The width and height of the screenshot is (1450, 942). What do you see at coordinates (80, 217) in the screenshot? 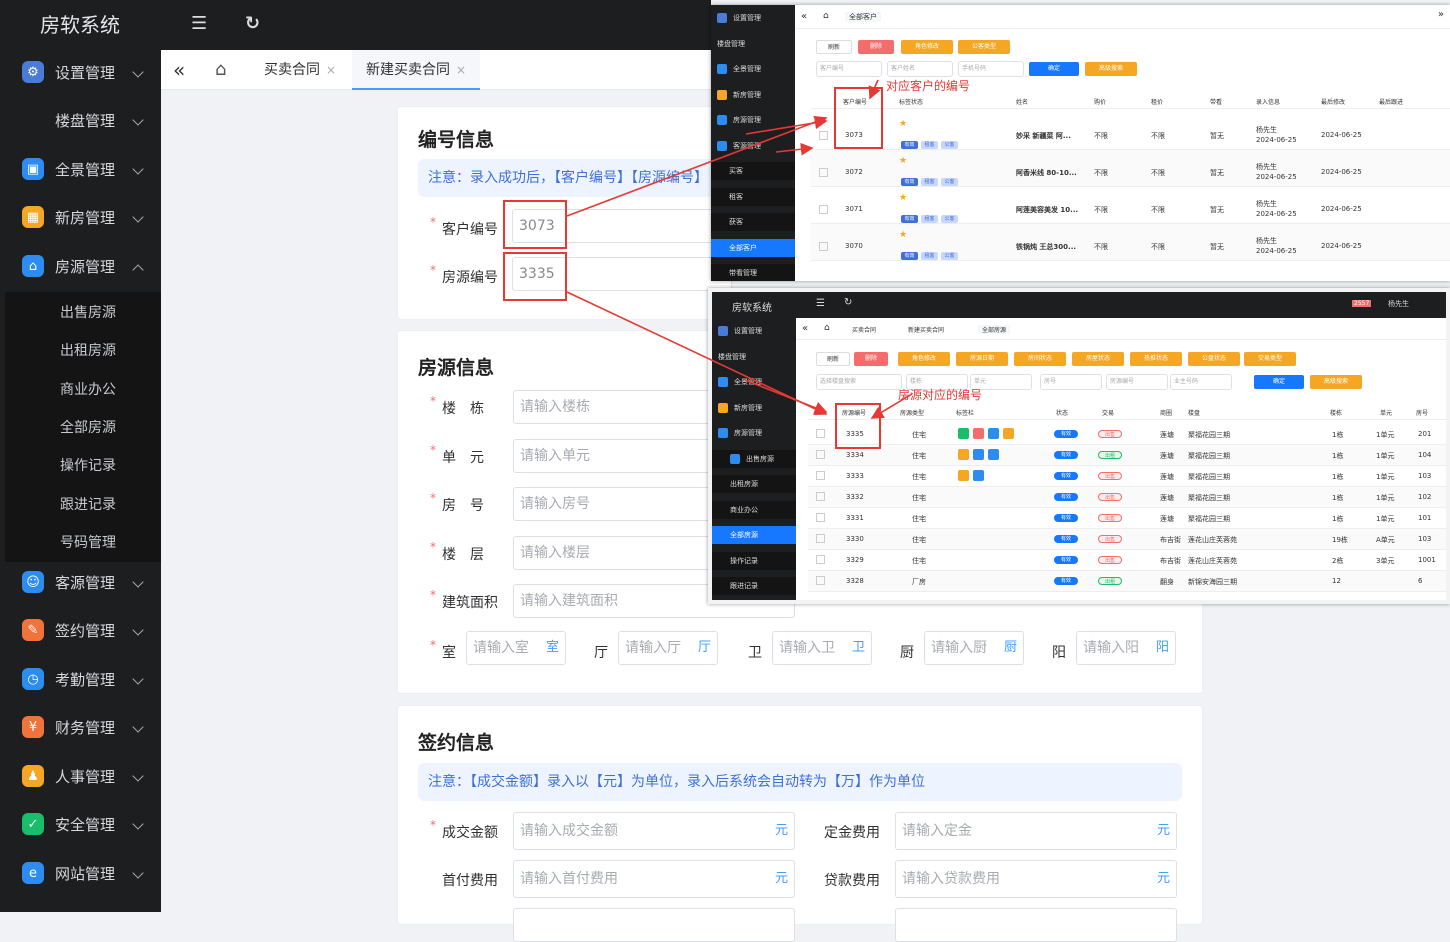
I see `sidebar-item-3: ▦ 新房管理` at bounding box center [80, 217].